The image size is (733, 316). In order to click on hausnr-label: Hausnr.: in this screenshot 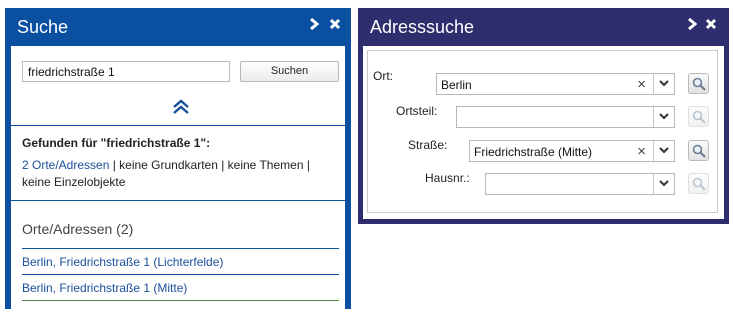, I will do `click(447, 178)`.